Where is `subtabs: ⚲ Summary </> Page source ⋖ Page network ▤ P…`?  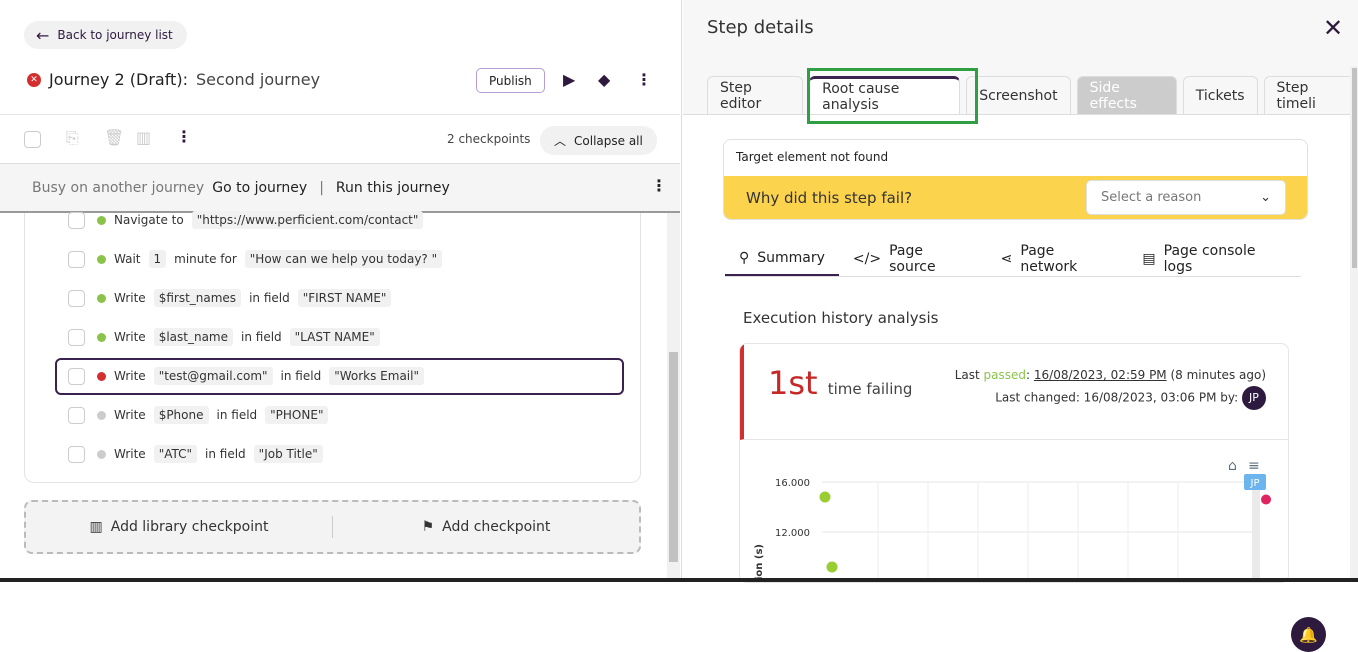
subtabs: ⚲ Summary </> Page source ⋖ Page network ▤ P… is located at coordinates (1013, 259).